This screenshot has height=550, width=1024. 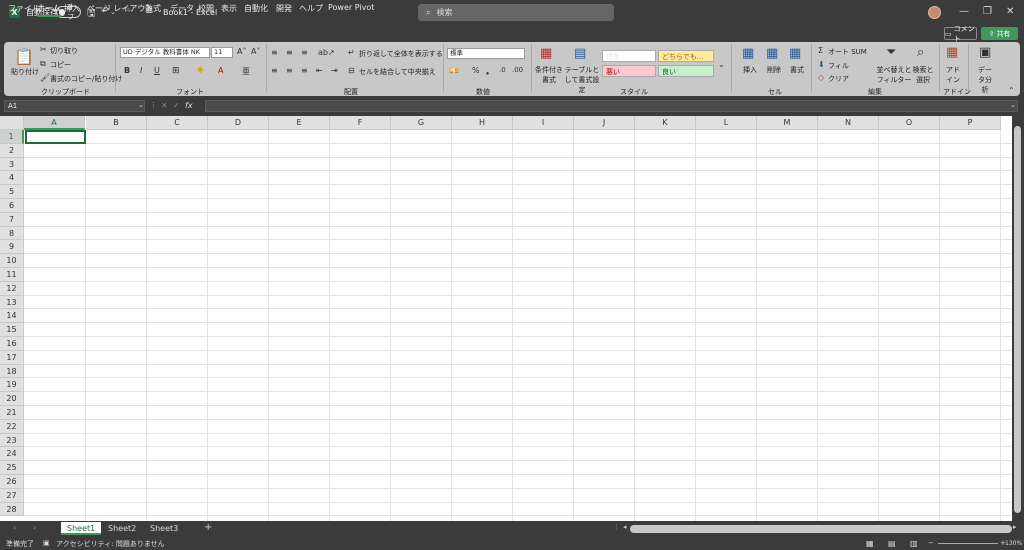 I want to click on row-header-11: 11, so click(x=12, y=275).